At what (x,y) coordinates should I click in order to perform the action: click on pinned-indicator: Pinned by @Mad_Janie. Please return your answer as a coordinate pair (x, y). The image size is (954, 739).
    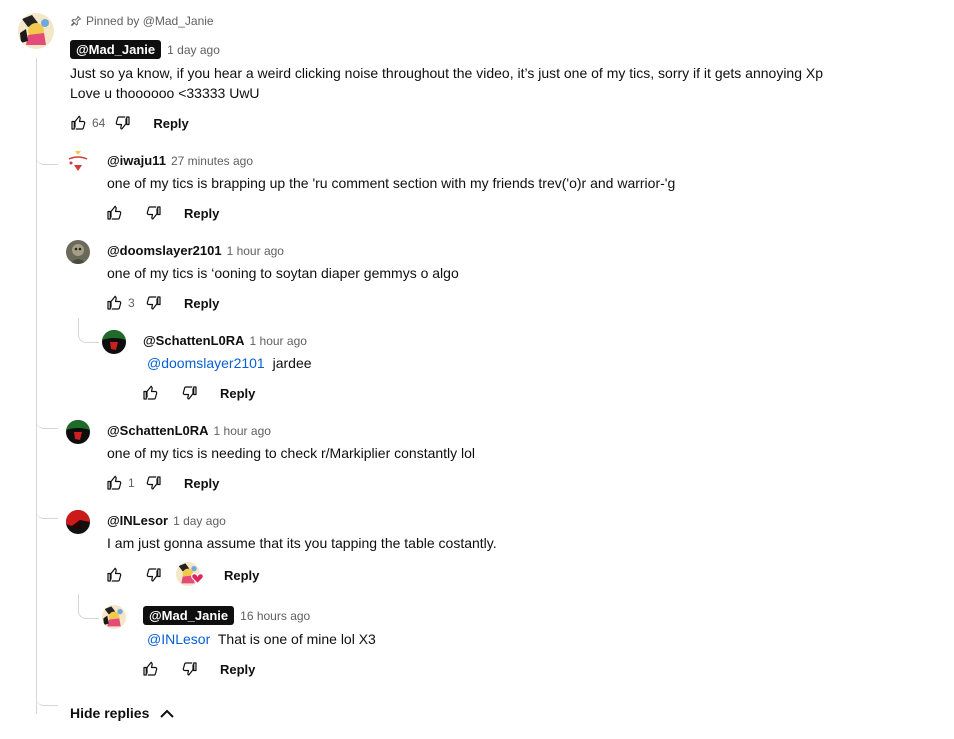
    Looking at the image, I should click on (142, 21).